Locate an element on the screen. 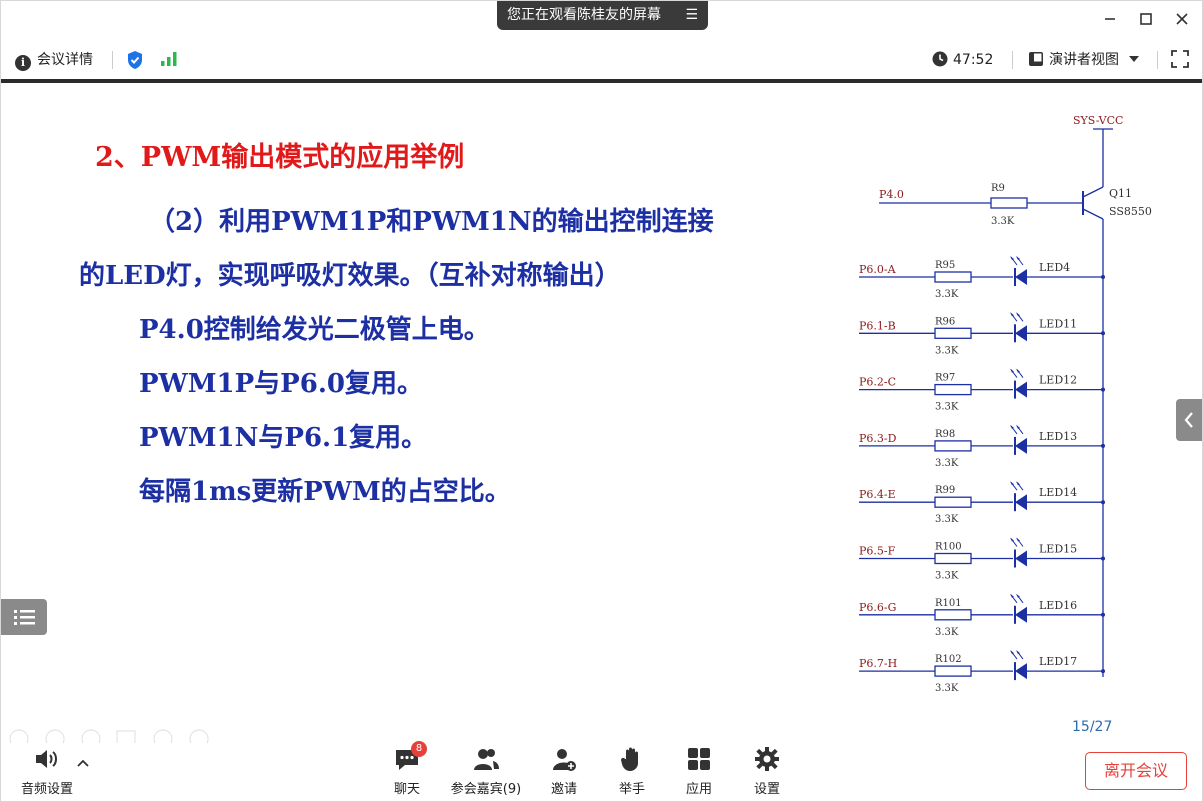 Image resolution: width=1203 pixels, height=801 pixels. view-mode-dropdown: 演讲者视图 is located at coordinates (1084, 60).